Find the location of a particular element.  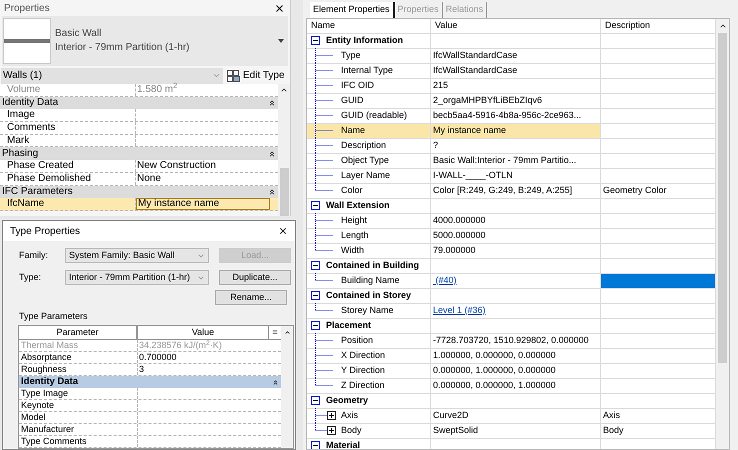

edit-type-icon is located at coordinates (233, 76).